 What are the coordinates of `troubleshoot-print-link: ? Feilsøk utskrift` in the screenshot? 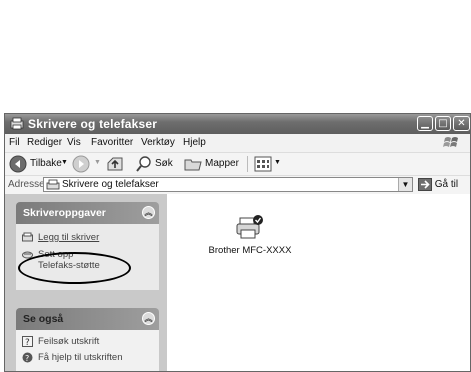 It's located at (87, 342).